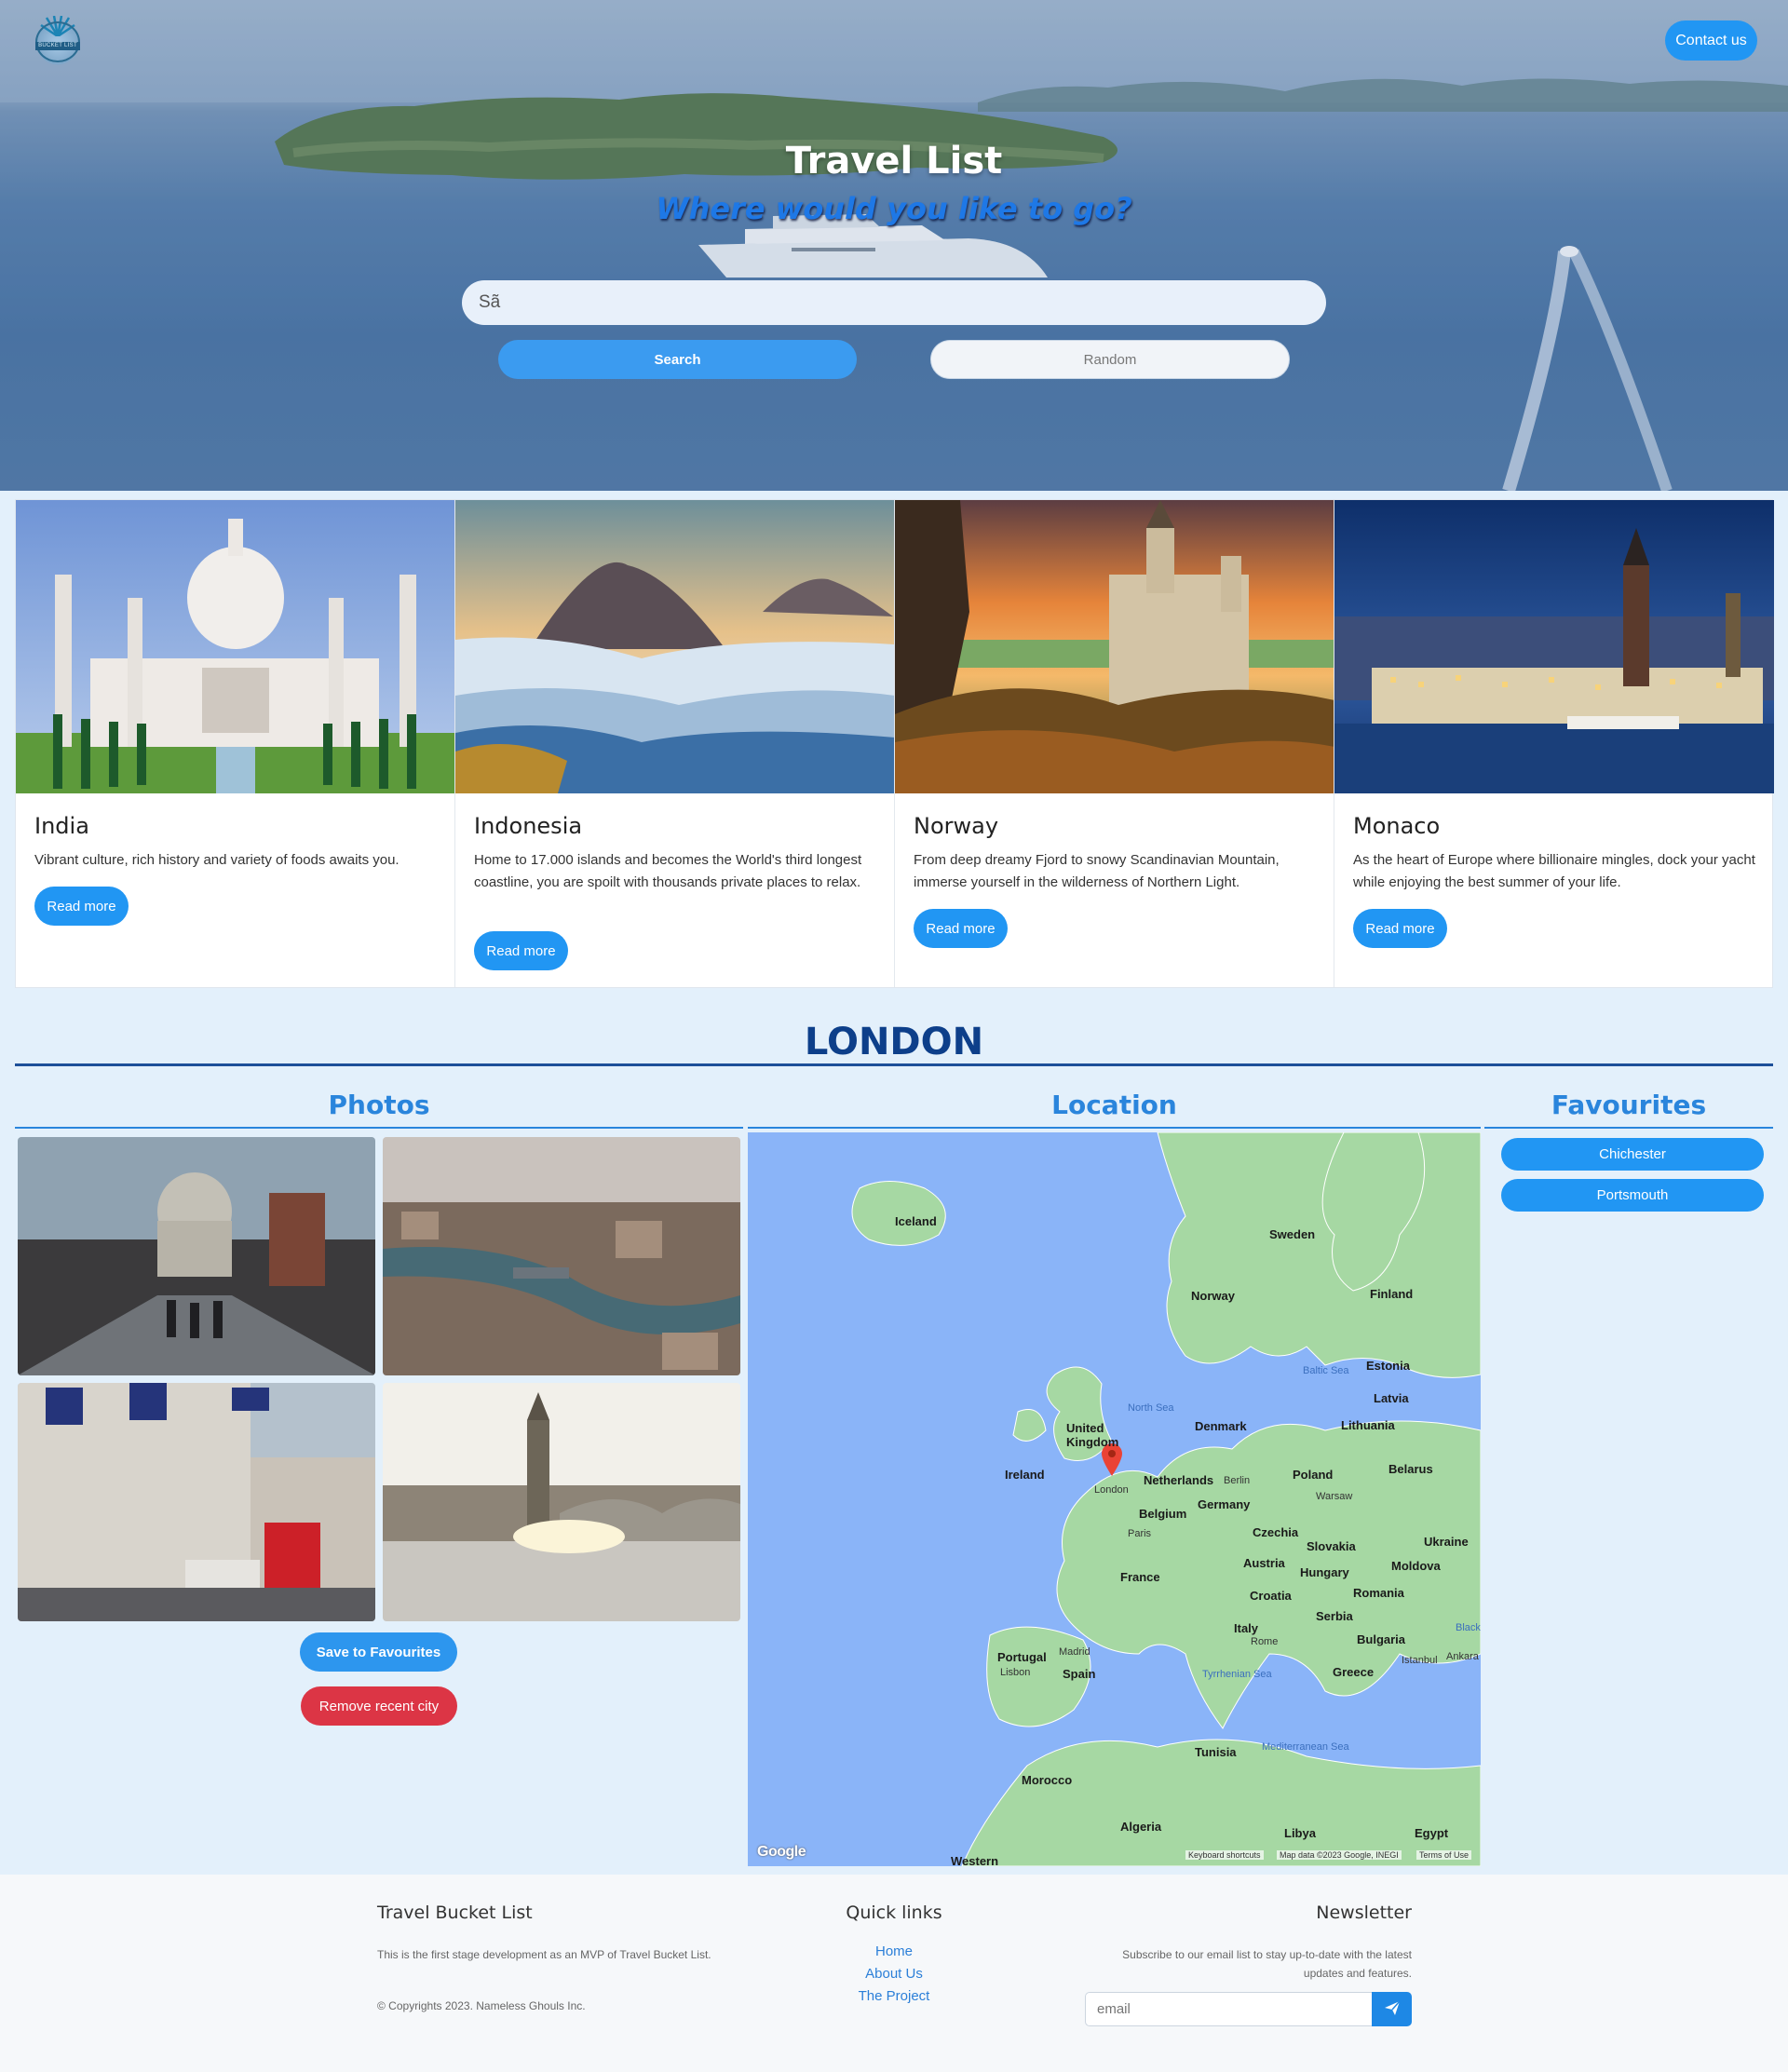 The width and height of the screenshot is (1788, 2072). Describe the element at coordinates (1025, 1475) in the screenshot. I see `map-label-ireland: Ireland` at that location.